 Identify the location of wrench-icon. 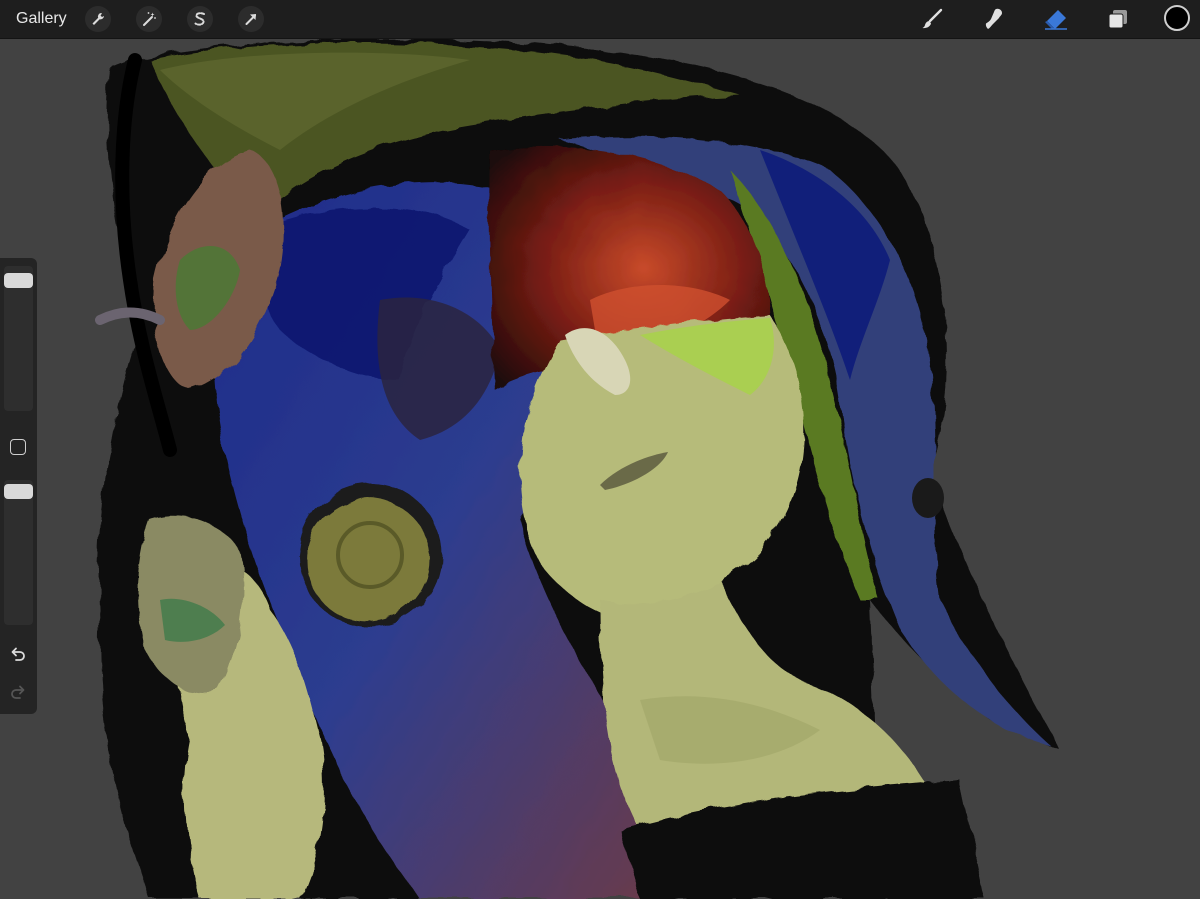
(98, 19).